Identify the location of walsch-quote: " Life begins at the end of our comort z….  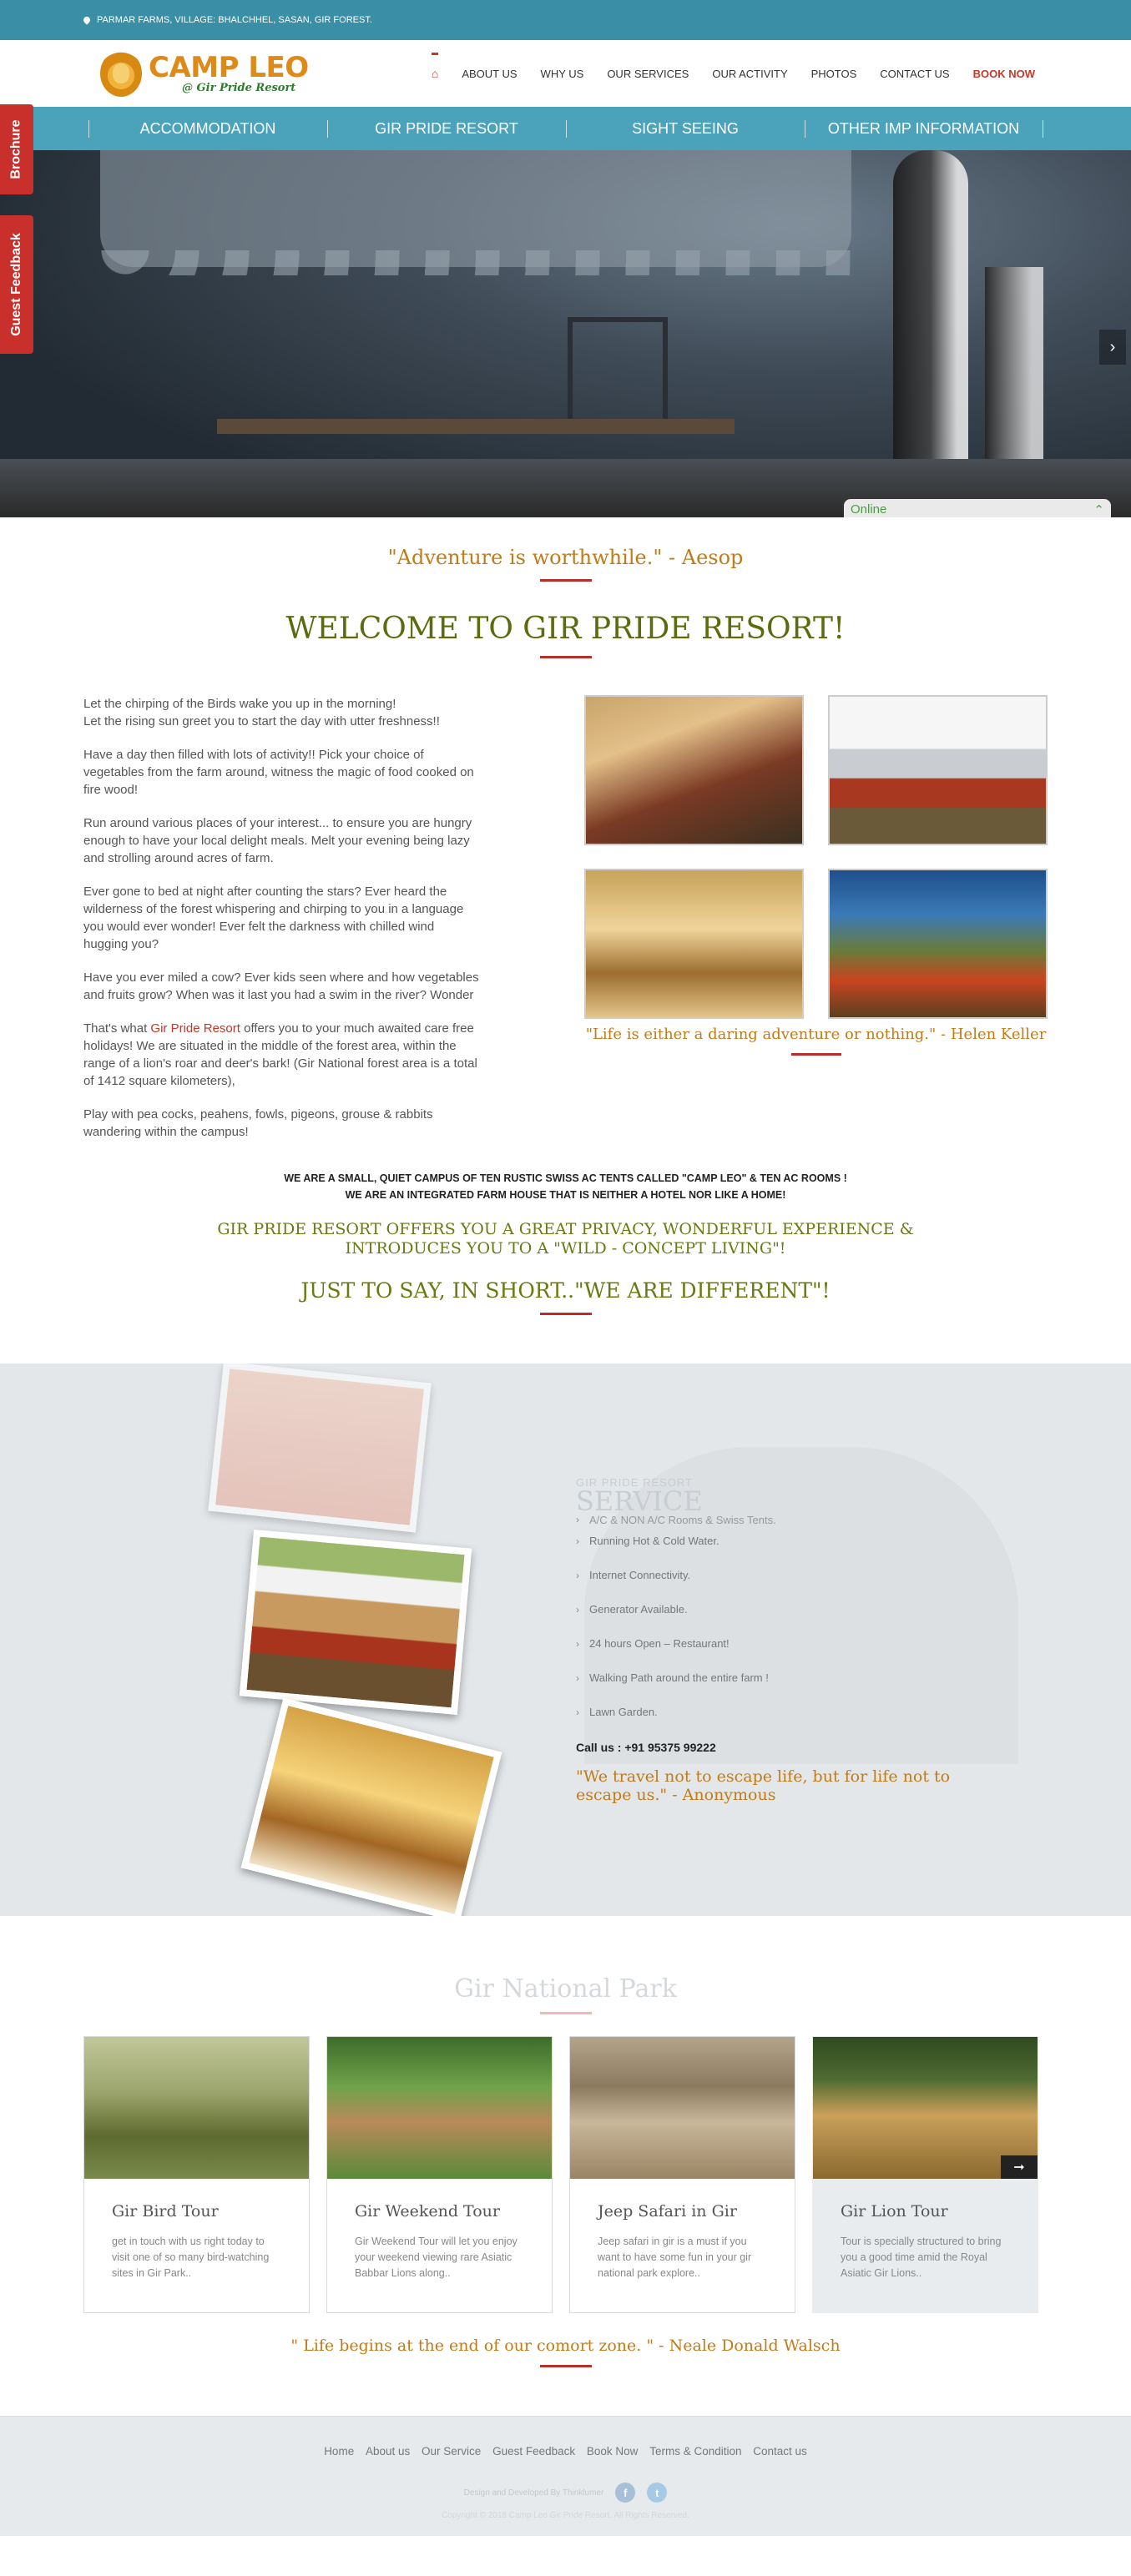
(565, 2346).